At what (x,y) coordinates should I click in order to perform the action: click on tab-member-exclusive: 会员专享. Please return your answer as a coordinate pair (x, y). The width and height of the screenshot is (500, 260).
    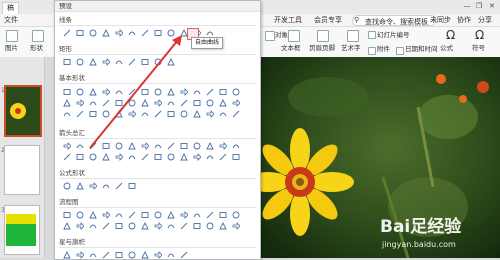
    Looking at the image, I should click on (328, 20).